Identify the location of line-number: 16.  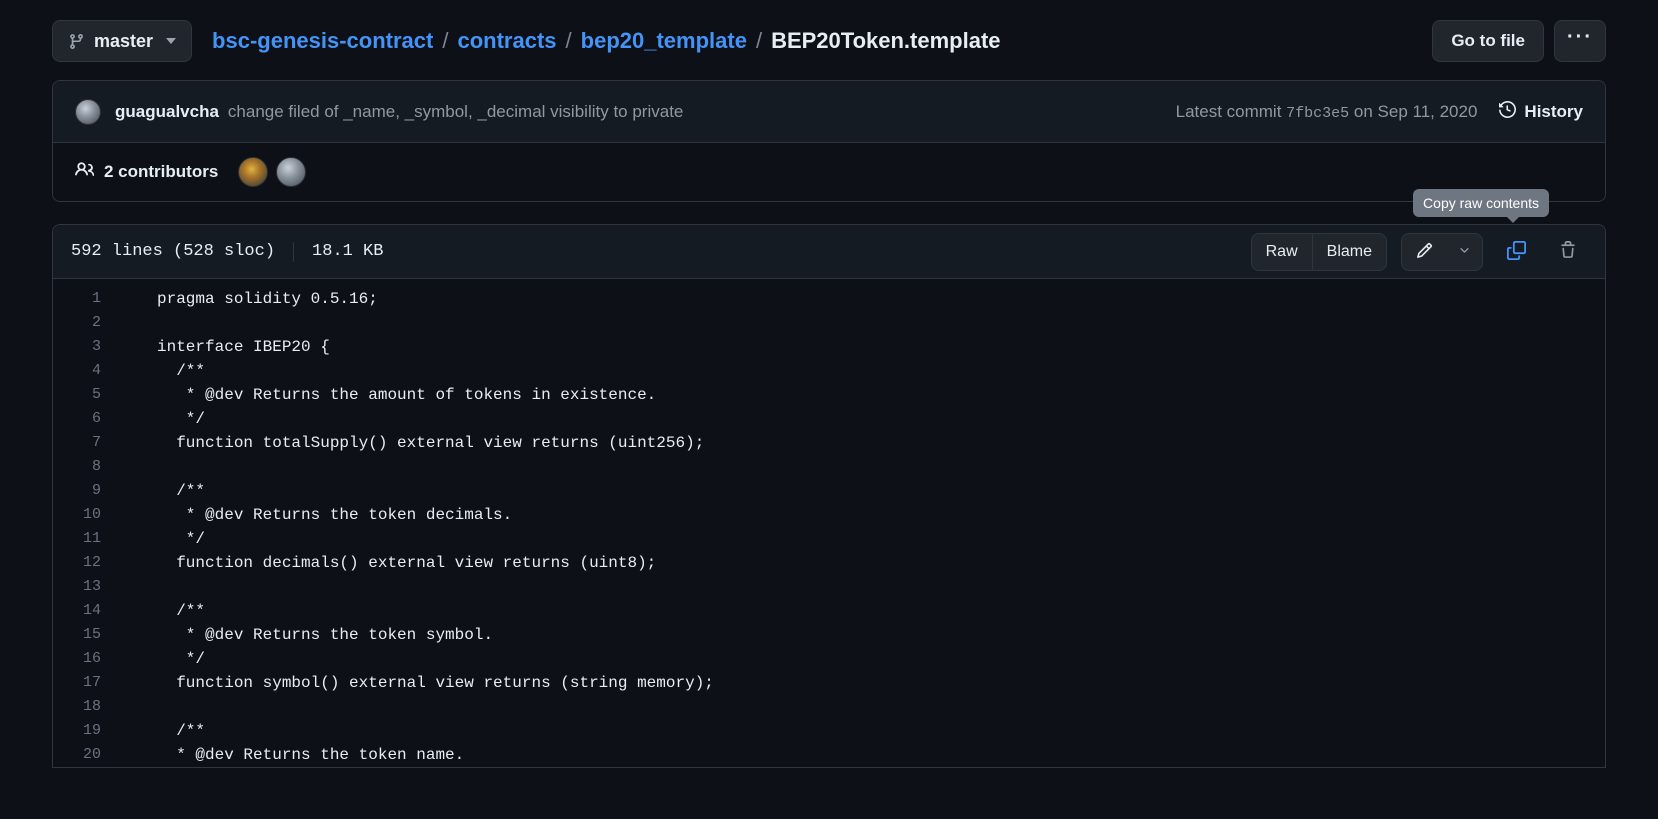
(81, 659).